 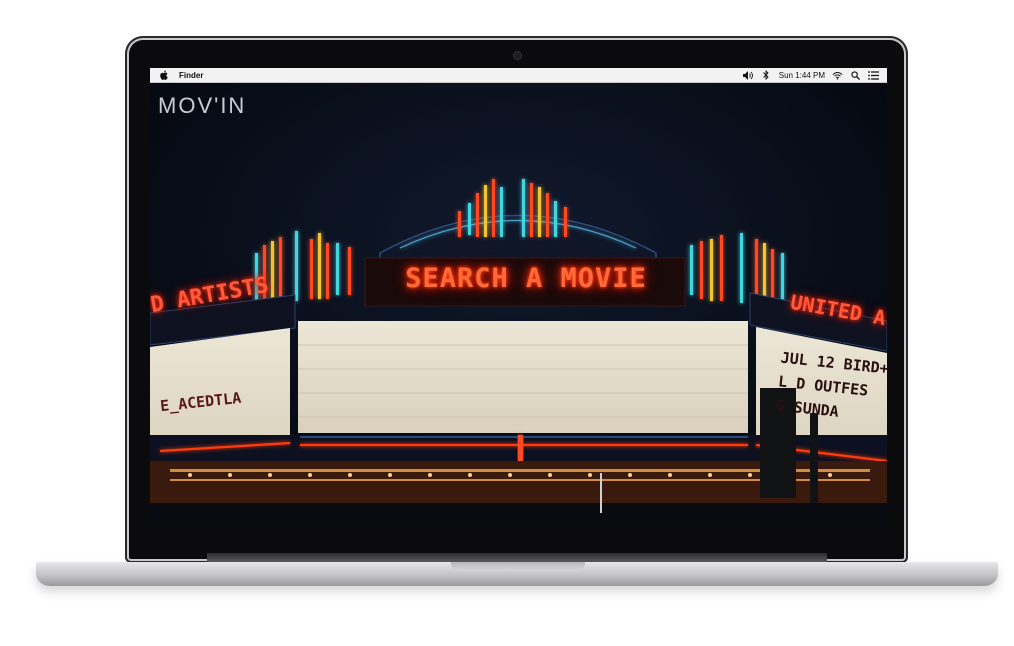 What do you see at coordinates (518, 566) in the screenshot?
I see `laptop-notch` at bounding box center [518, 566].